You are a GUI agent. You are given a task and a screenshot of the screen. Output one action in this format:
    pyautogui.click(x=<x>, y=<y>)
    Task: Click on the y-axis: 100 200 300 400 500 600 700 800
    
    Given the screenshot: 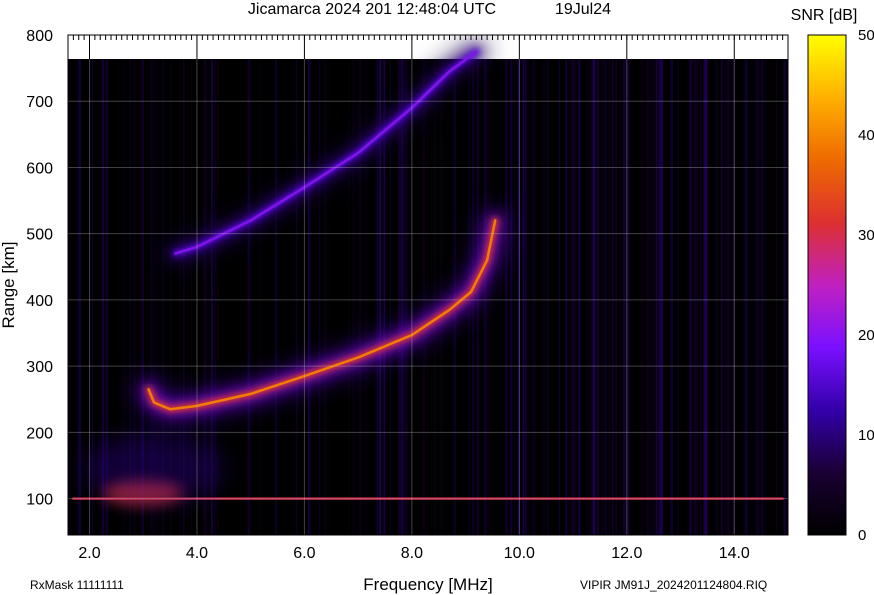 What is the action you would take?
    pyautogui.click(x=39, y=268)
    